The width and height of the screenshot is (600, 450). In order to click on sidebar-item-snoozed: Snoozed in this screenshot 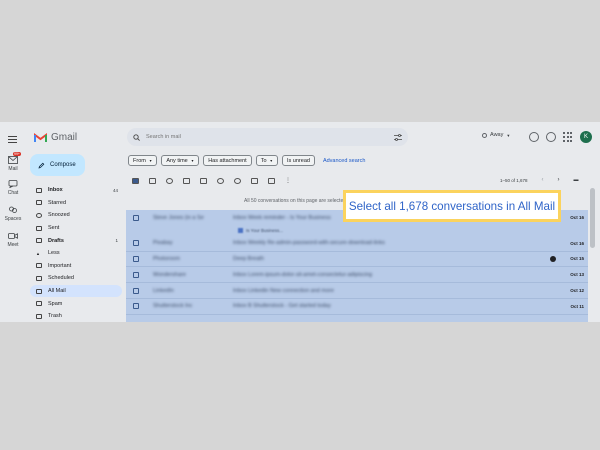, I will do `click(76, 215)`.